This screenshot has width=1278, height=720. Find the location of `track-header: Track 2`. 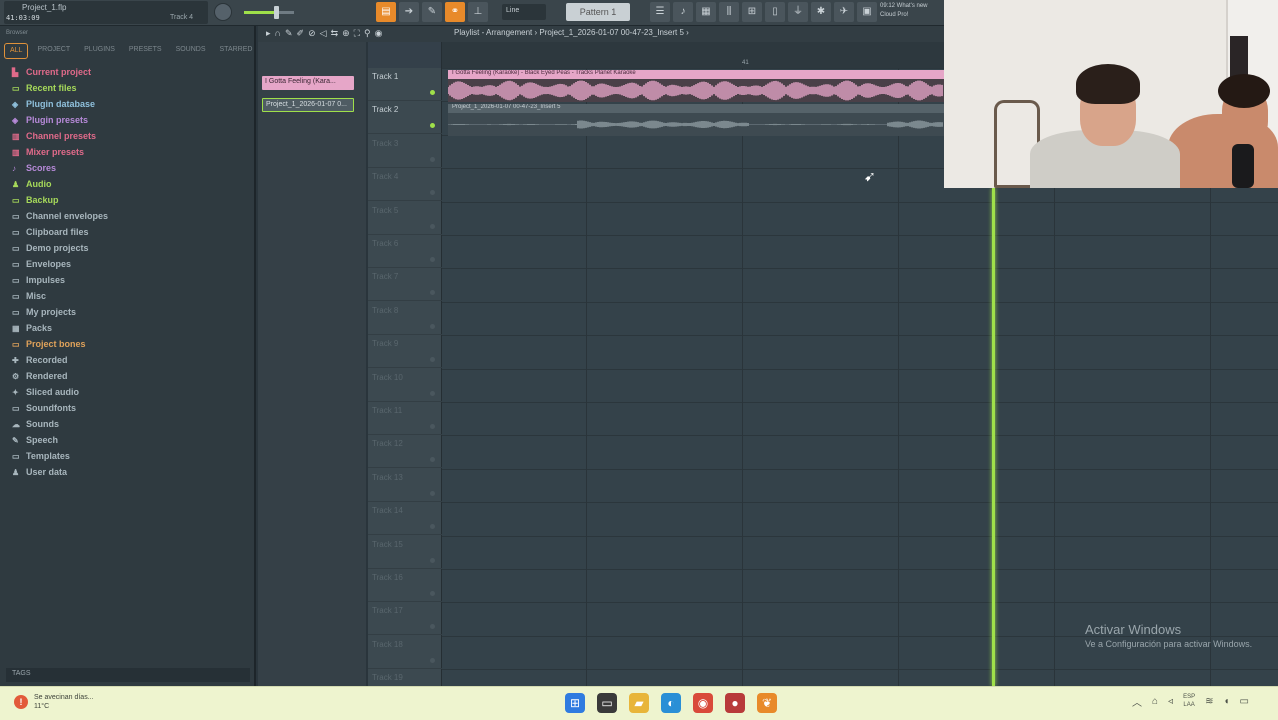

track-header: Track 2 is located at coordinates (405, 118).